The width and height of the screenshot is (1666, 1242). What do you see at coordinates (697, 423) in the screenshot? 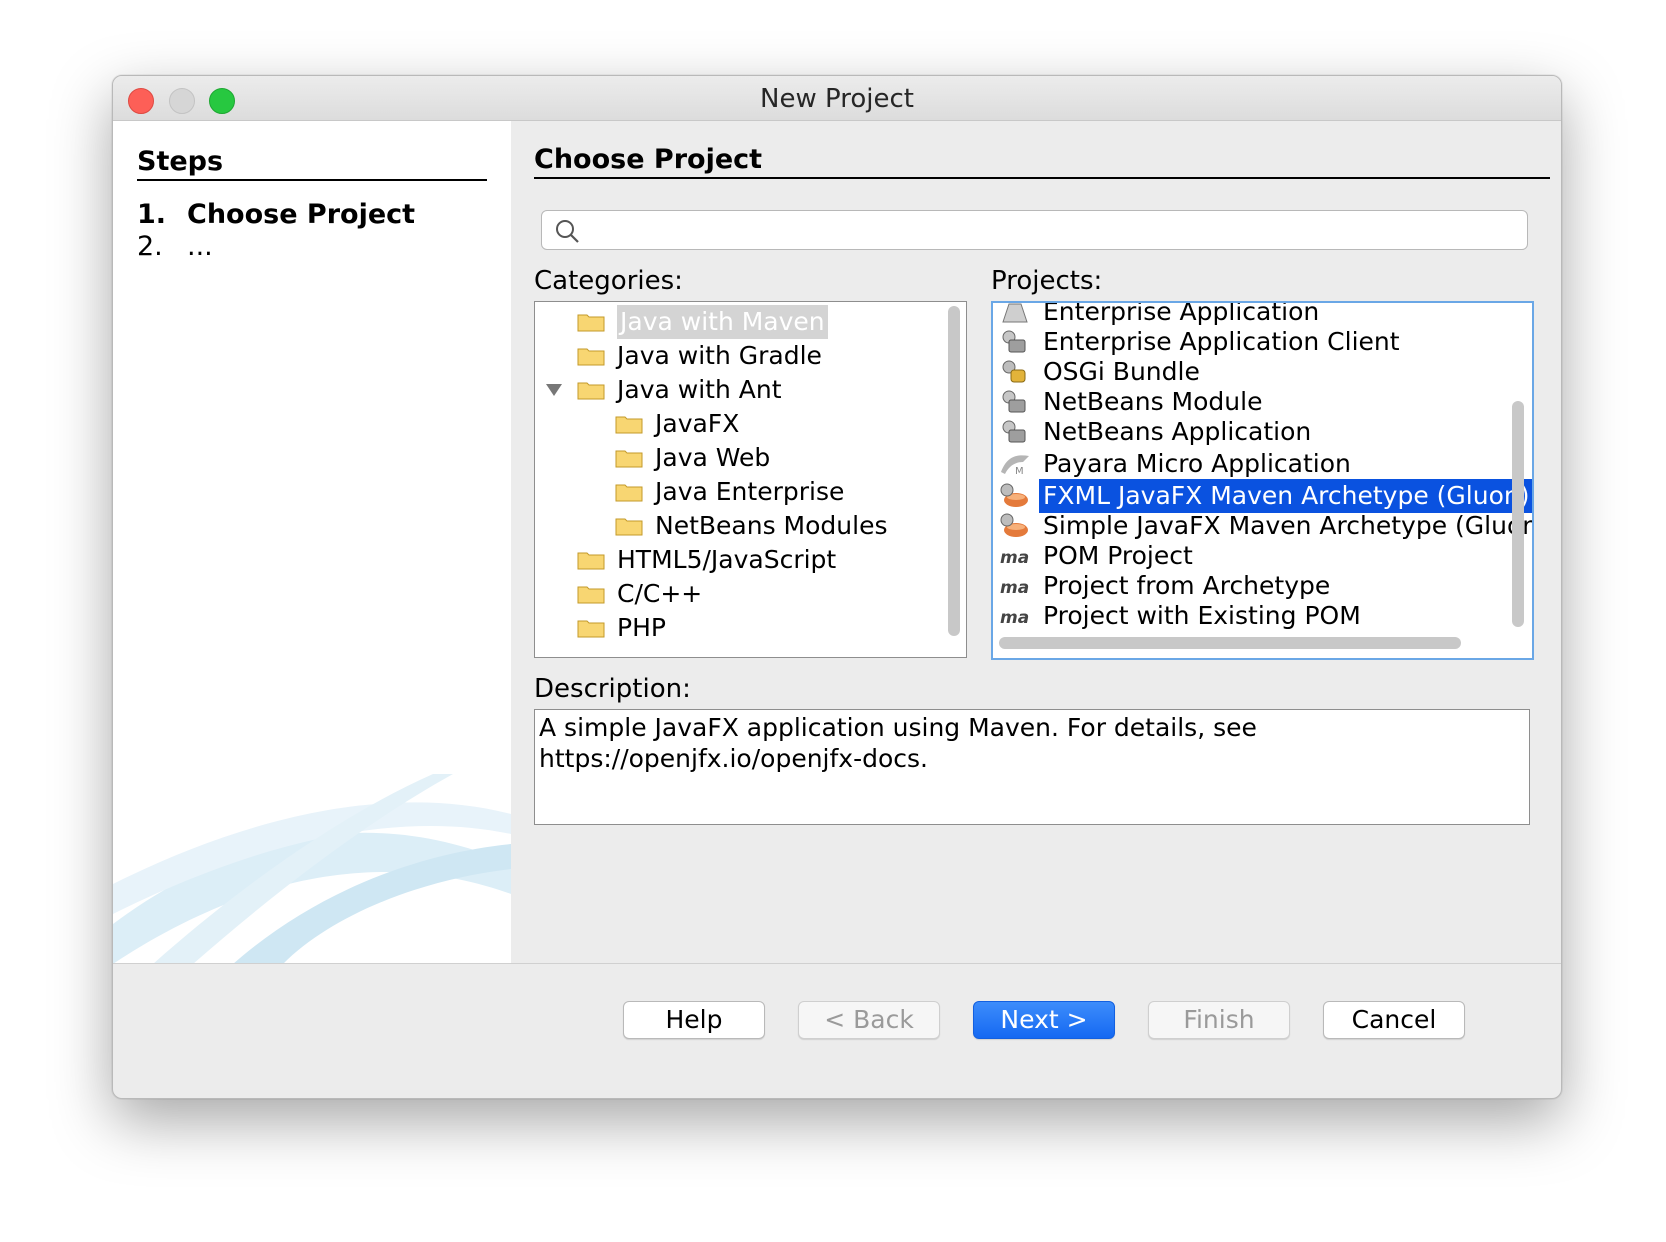
I see `category-label: JavaFX` at bounding box center [697, 423].